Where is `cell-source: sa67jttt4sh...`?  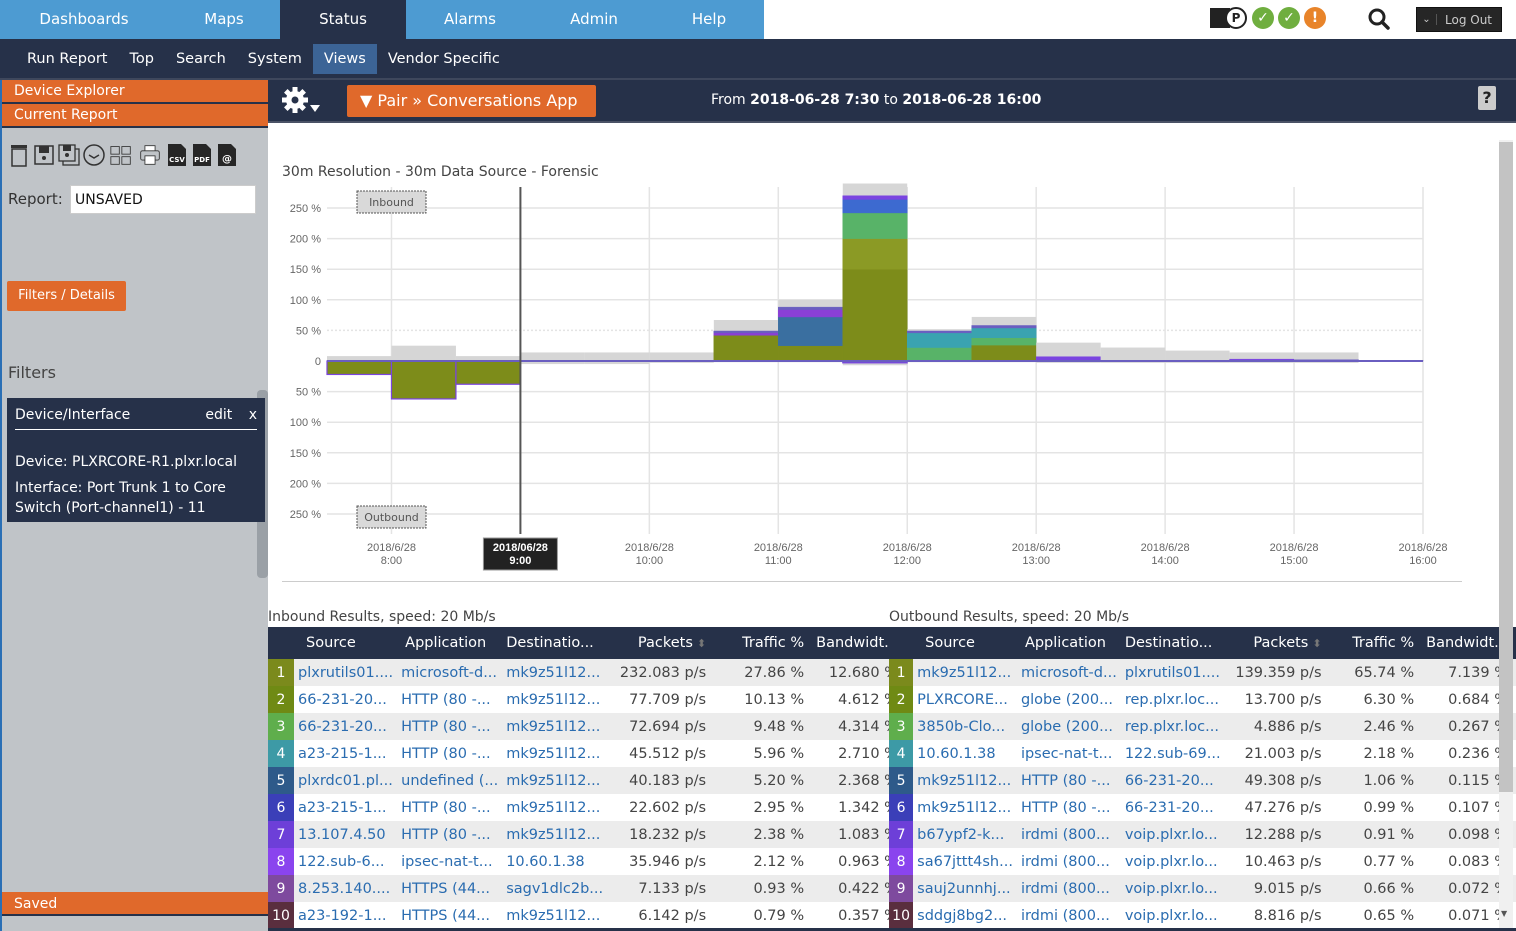 cell-source: sa67jttt4sh... is located at coordinates (965, 861).